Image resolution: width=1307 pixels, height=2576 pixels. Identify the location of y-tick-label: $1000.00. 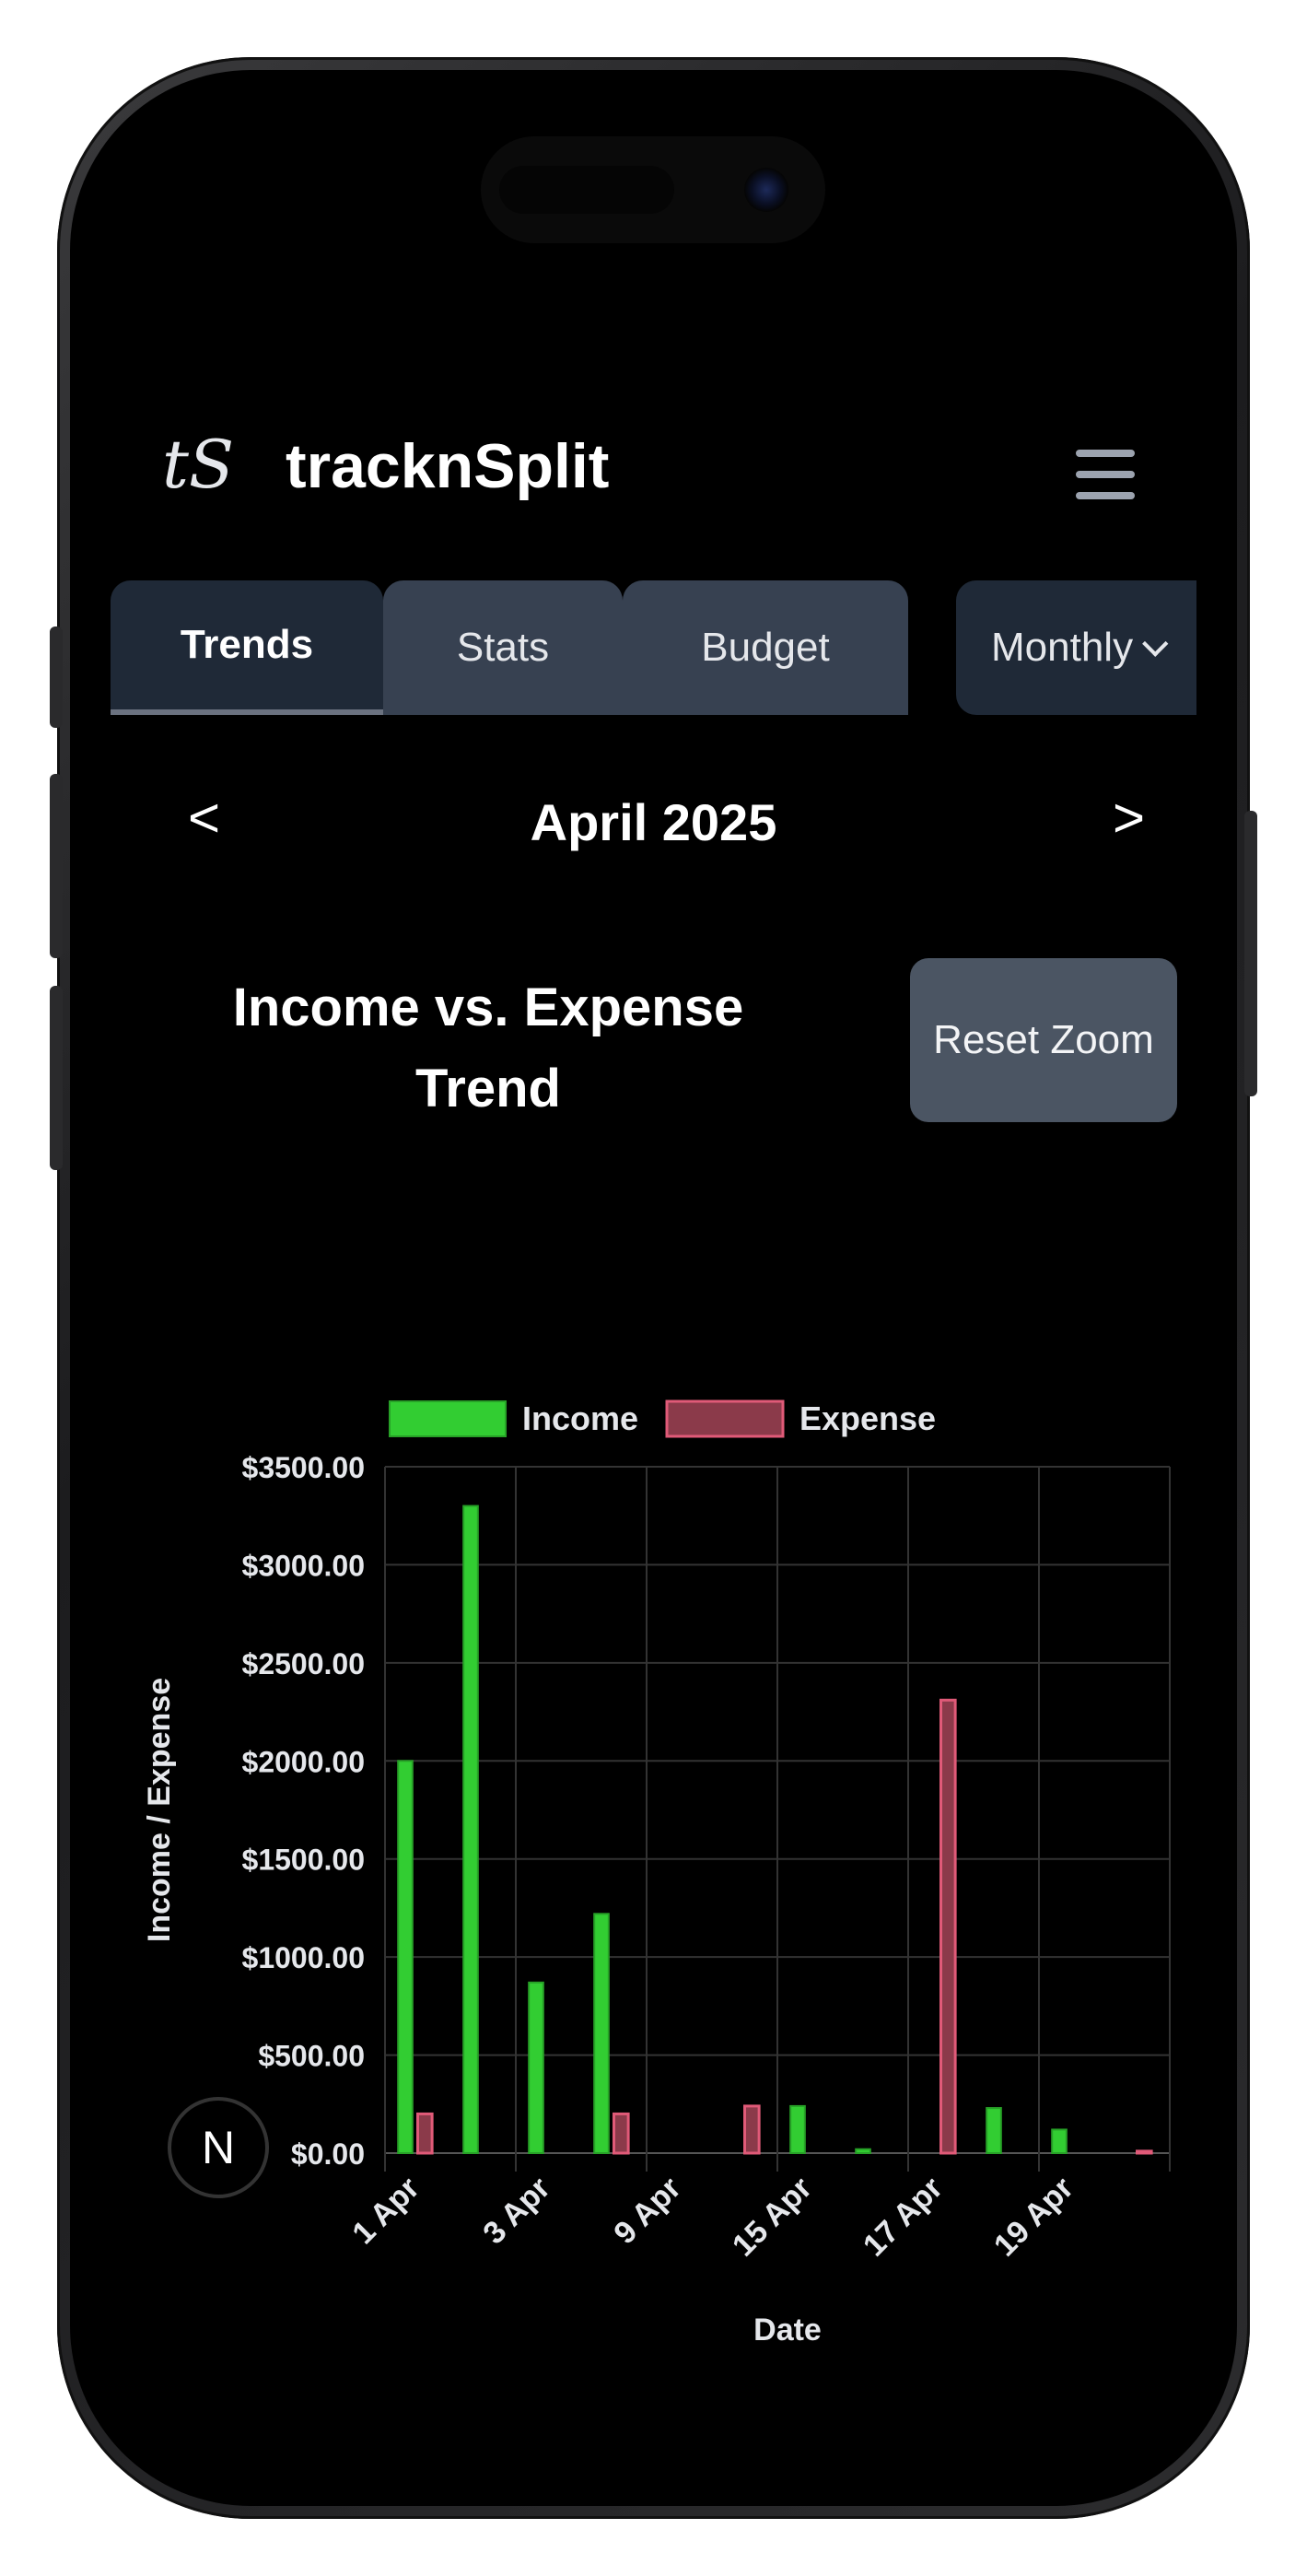
(303, 1957).